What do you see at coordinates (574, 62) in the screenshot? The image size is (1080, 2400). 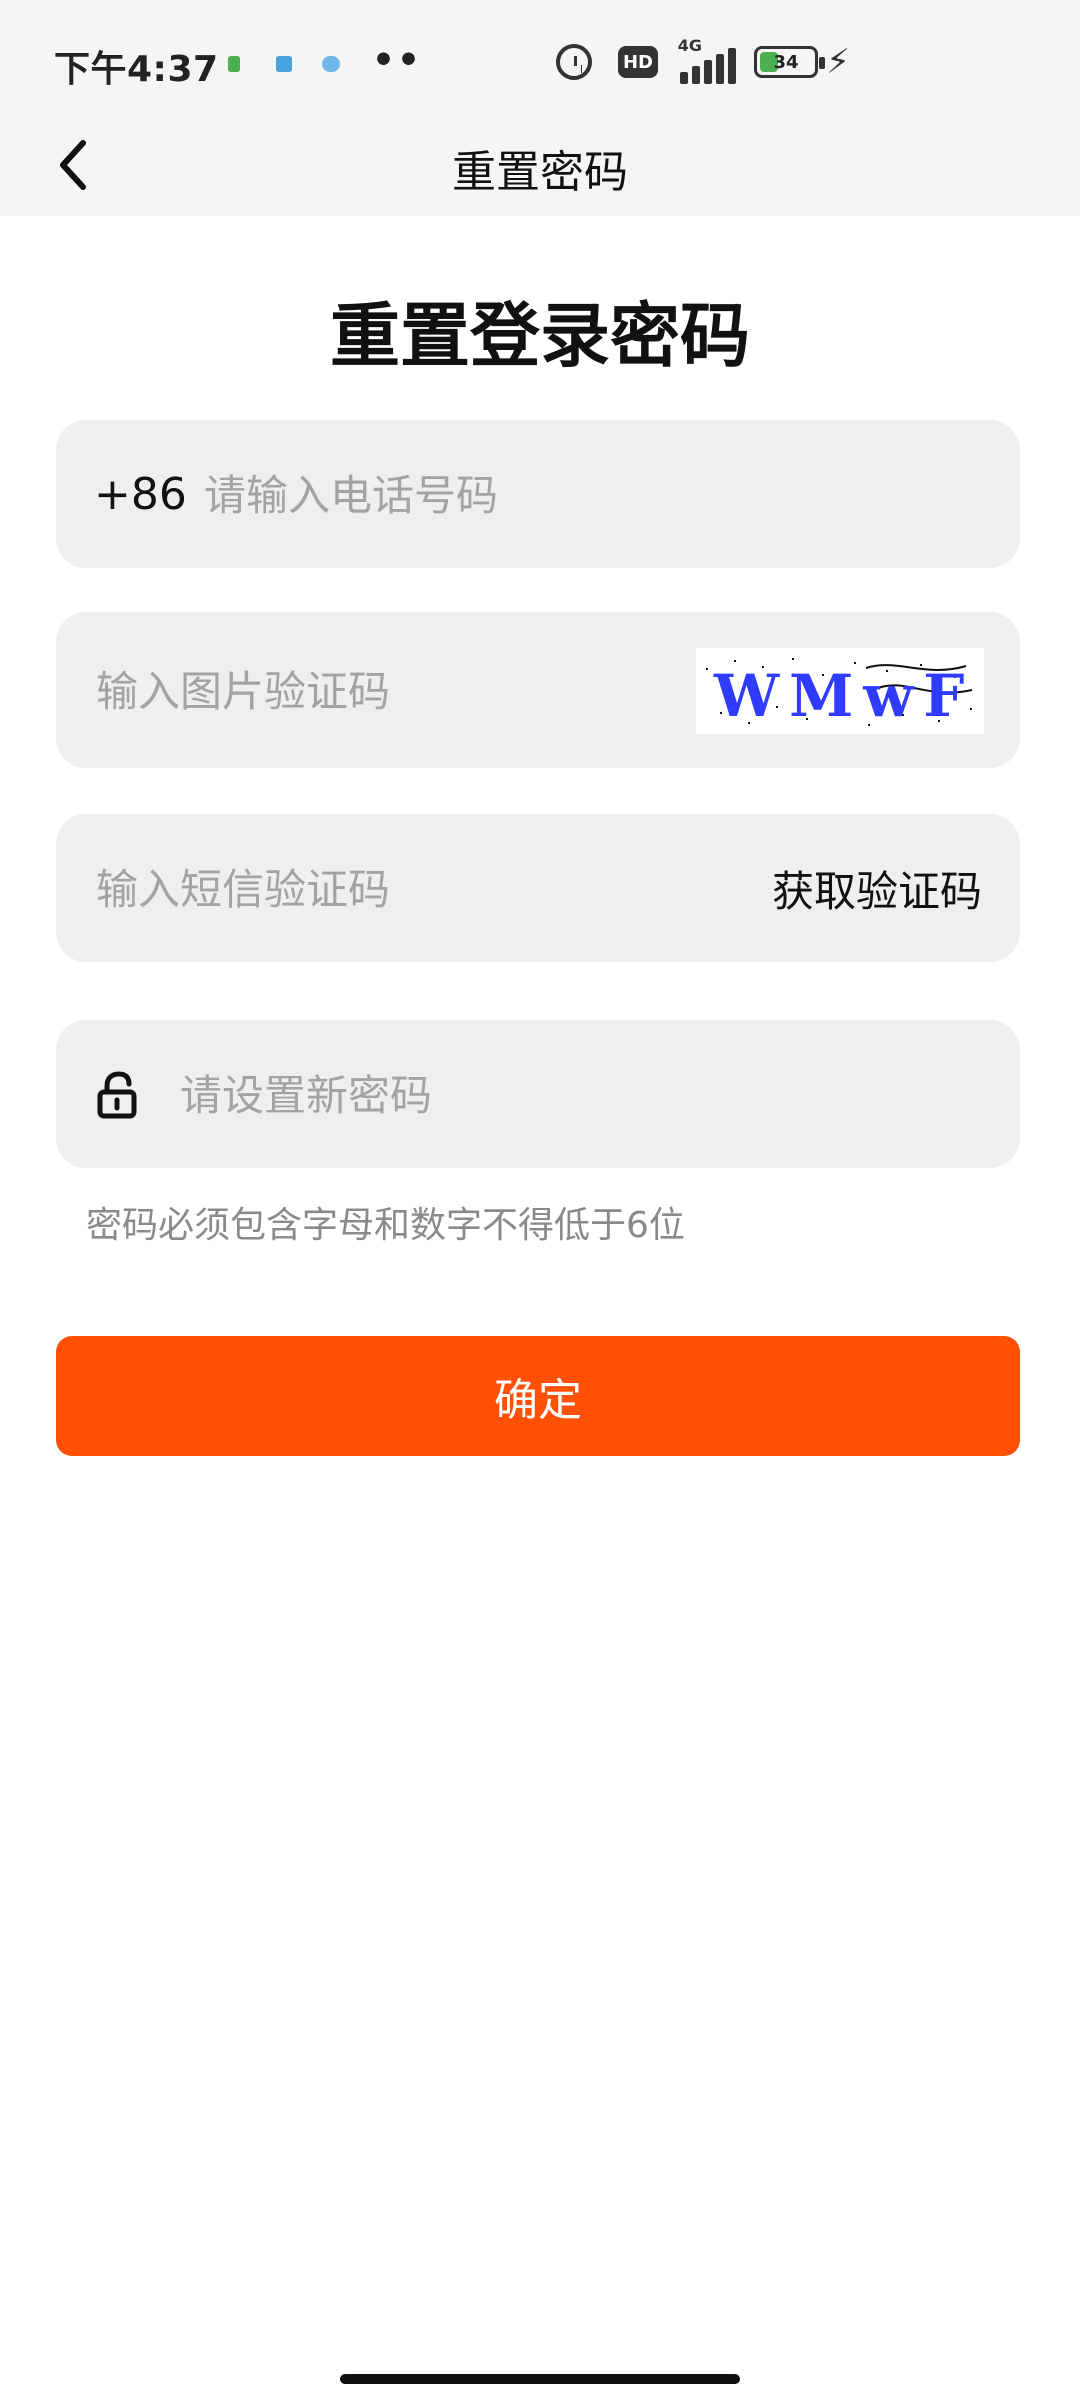 I see `alarm-icon` at bounding box center [574, 62].